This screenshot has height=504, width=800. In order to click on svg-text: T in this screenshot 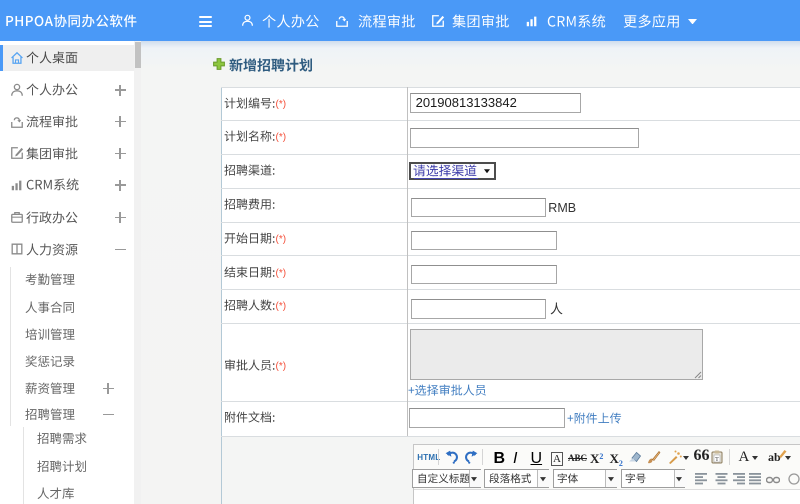, I will do `click(717, 460)`.